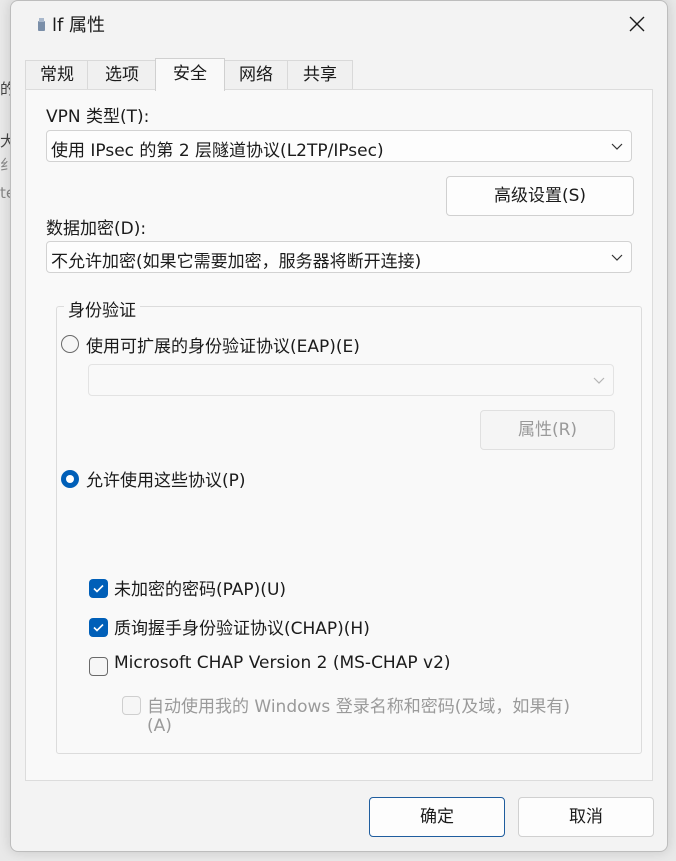 The image size is (676, 861). Describe the element at coordinates (200, 587) in the screenshot. I see `pap-label: 未加密的密码(PAP)(U)` at that location.